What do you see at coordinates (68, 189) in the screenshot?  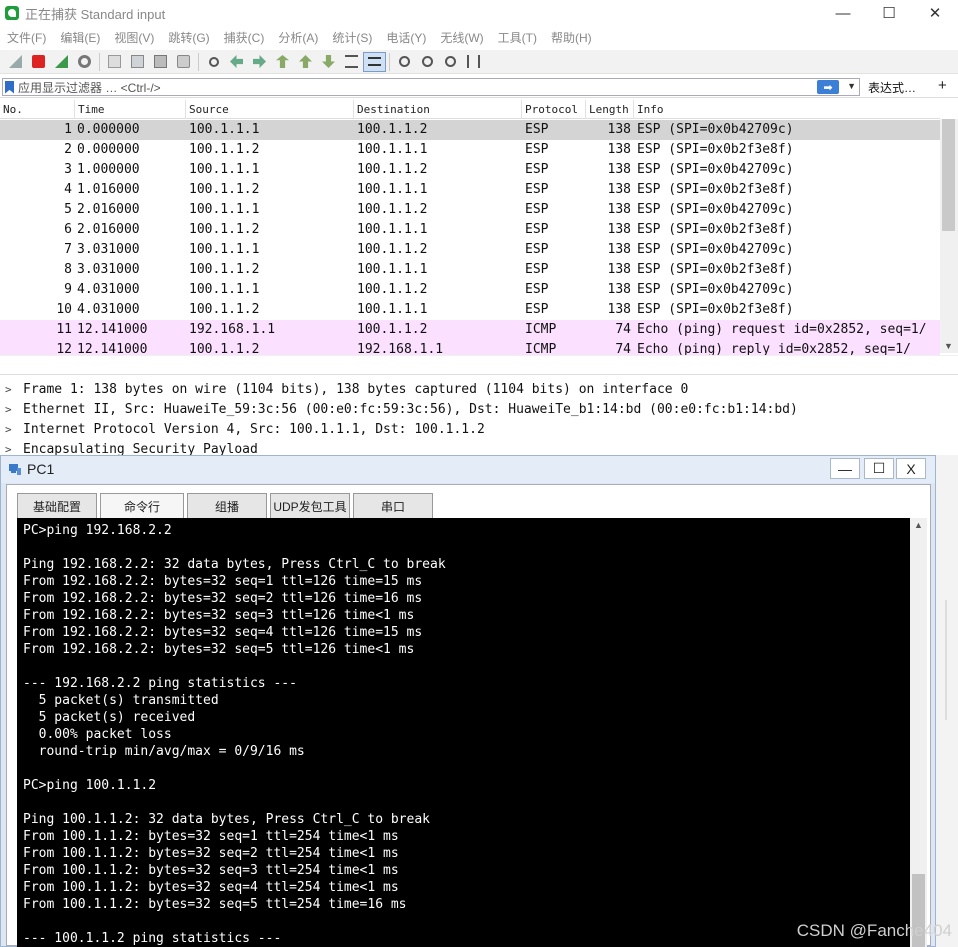 I see `packet-no: 4` at bounding box center [68, 189].